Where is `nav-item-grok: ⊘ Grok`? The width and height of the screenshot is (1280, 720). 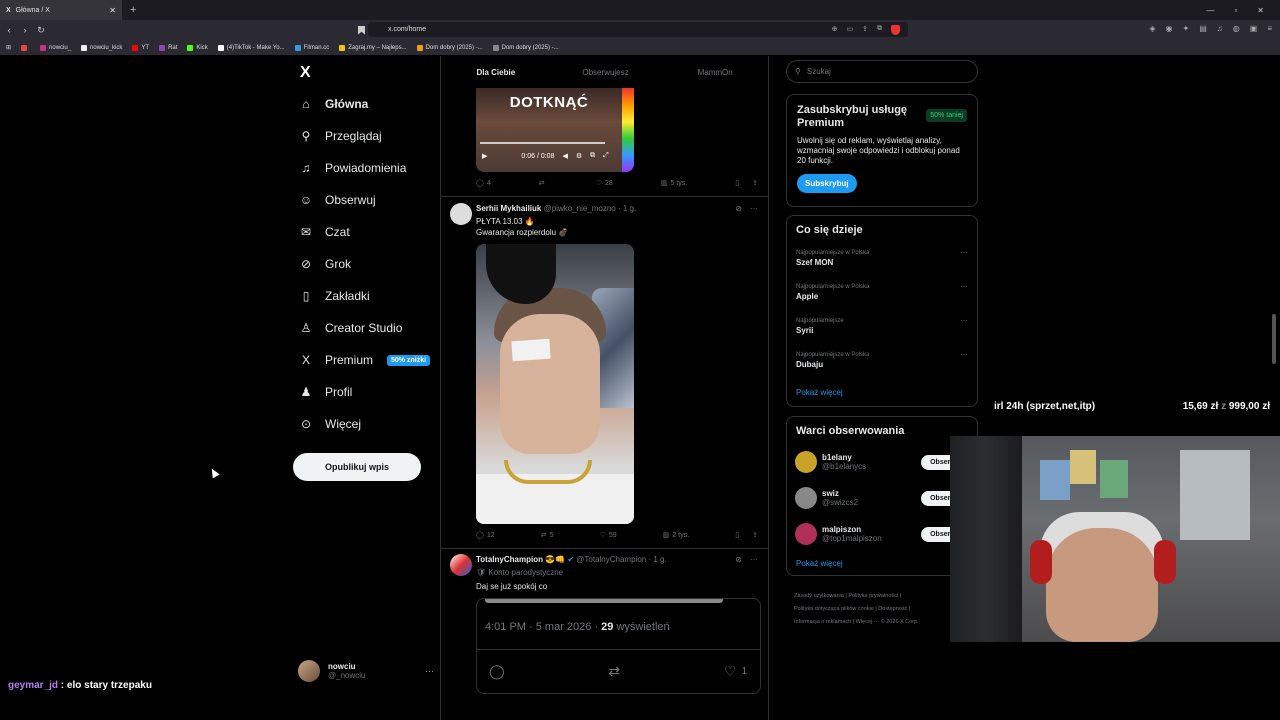
nav-item-grok: ⊘ Grok is located at coordinates (325, 264).